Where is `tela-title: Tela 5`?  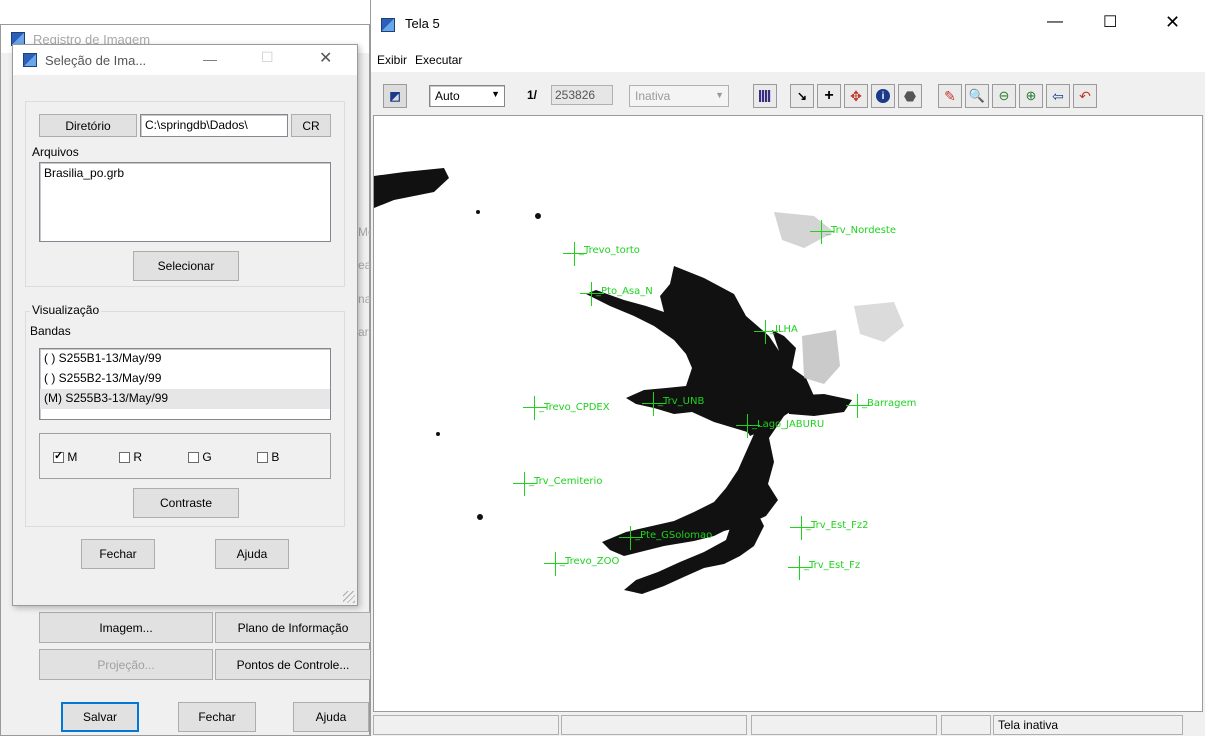
tela-title: Tela 5 is located at coordinates (422, 23).